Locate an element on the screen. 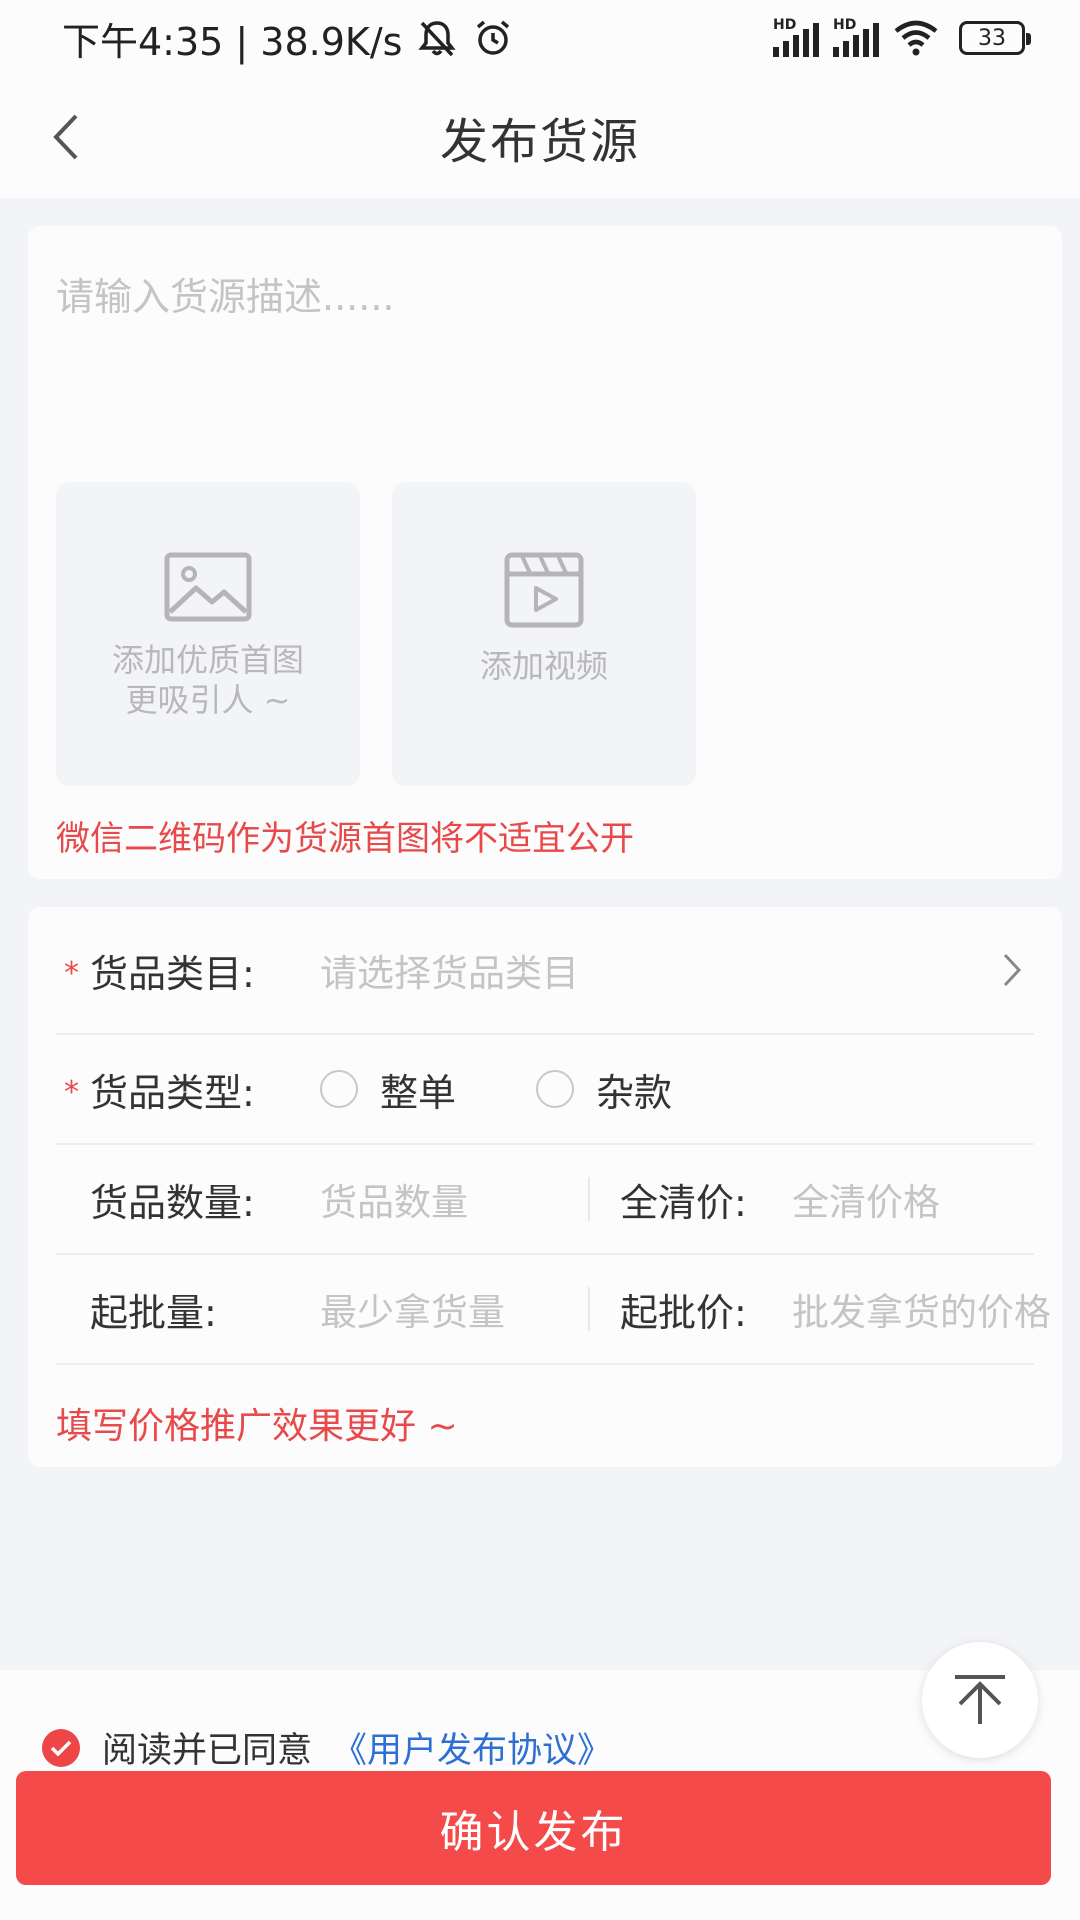 The height and width of the screenshot is (1920, 1080). add-image-button: 添加优质首图 更吸引人 ~ is located at coordinates (208, 634).